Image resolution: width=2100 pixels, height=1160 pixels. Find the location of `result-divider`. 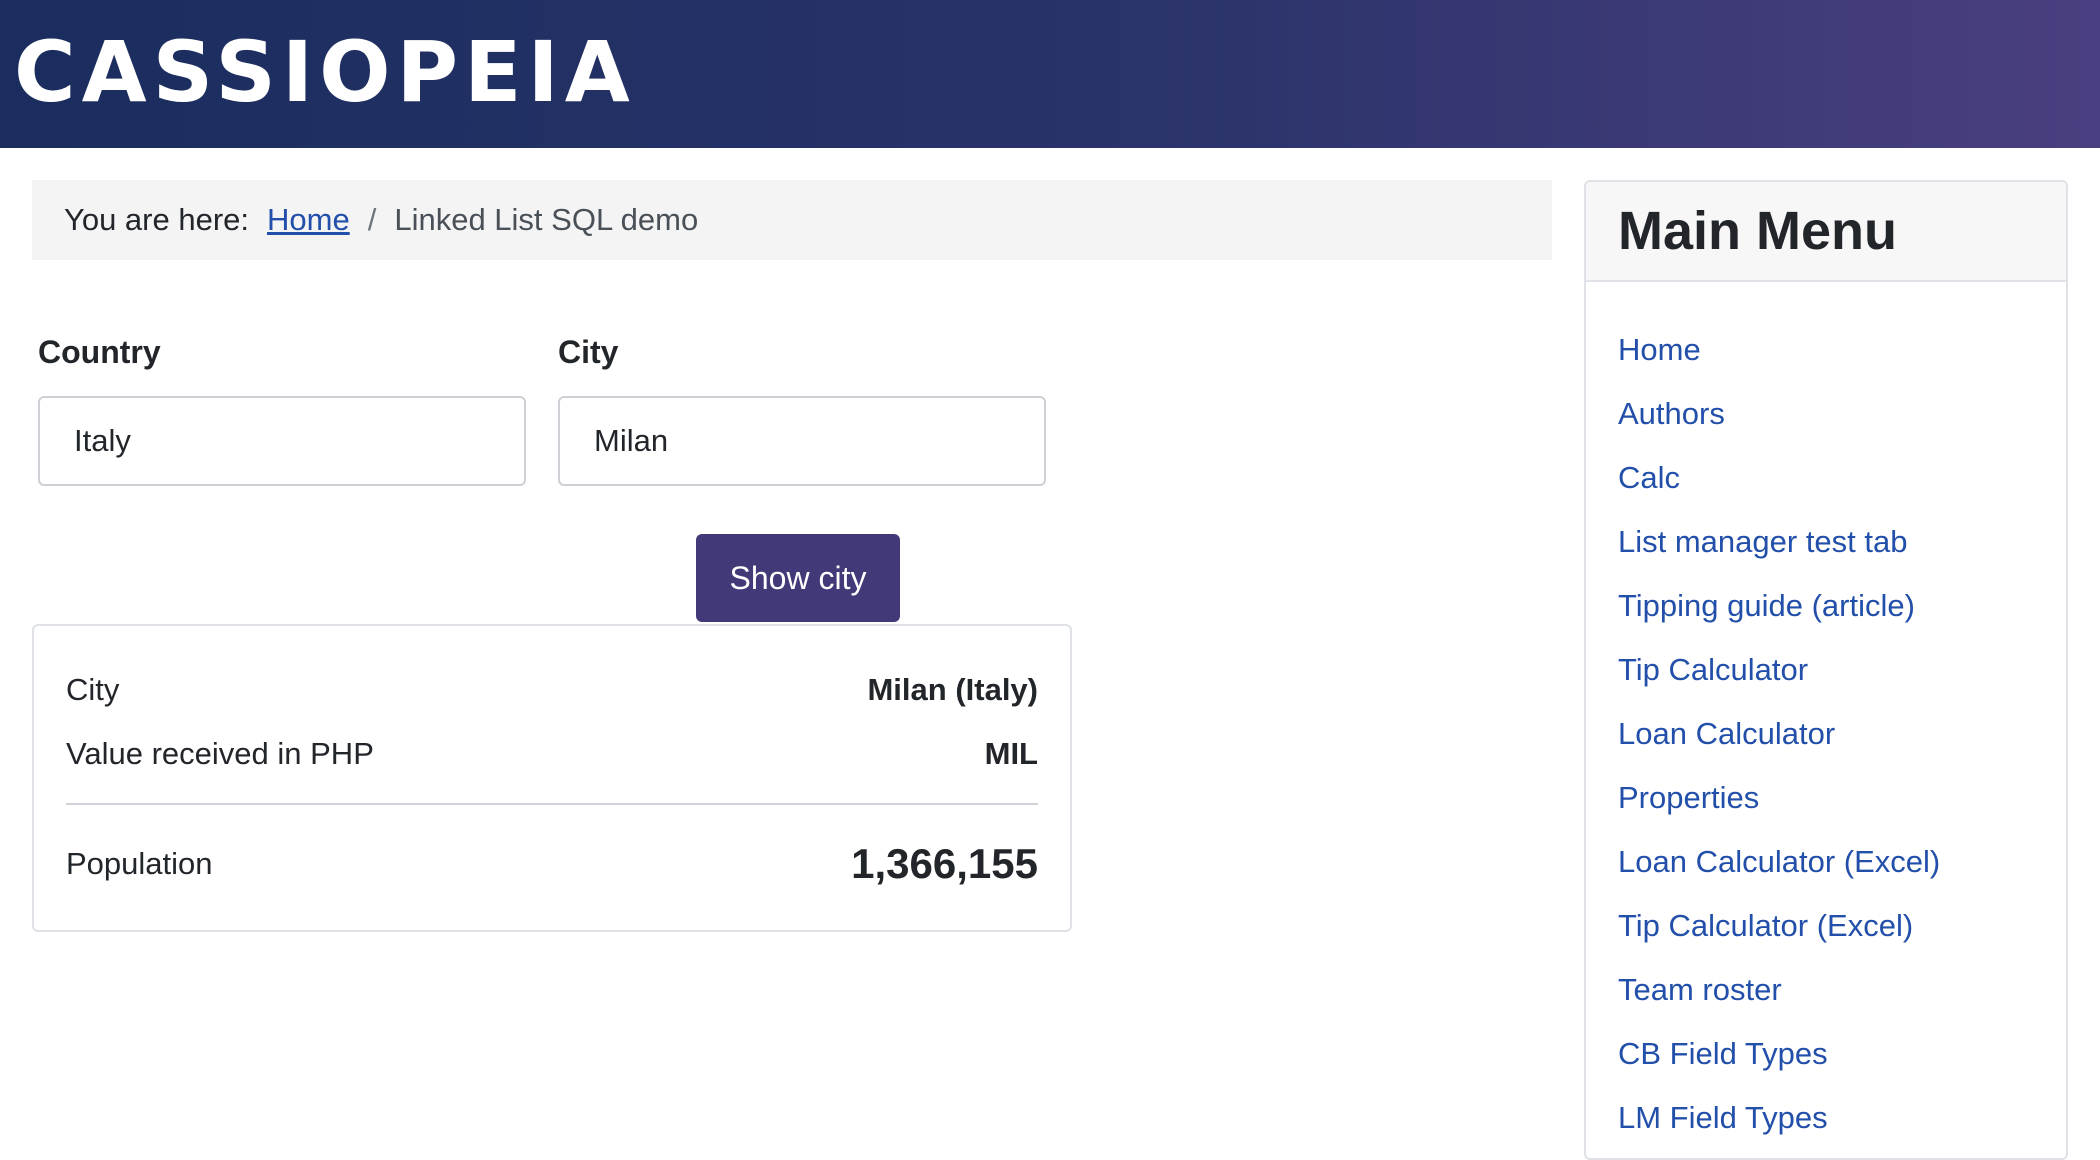

result-divider is located at coordinates (552, 804).